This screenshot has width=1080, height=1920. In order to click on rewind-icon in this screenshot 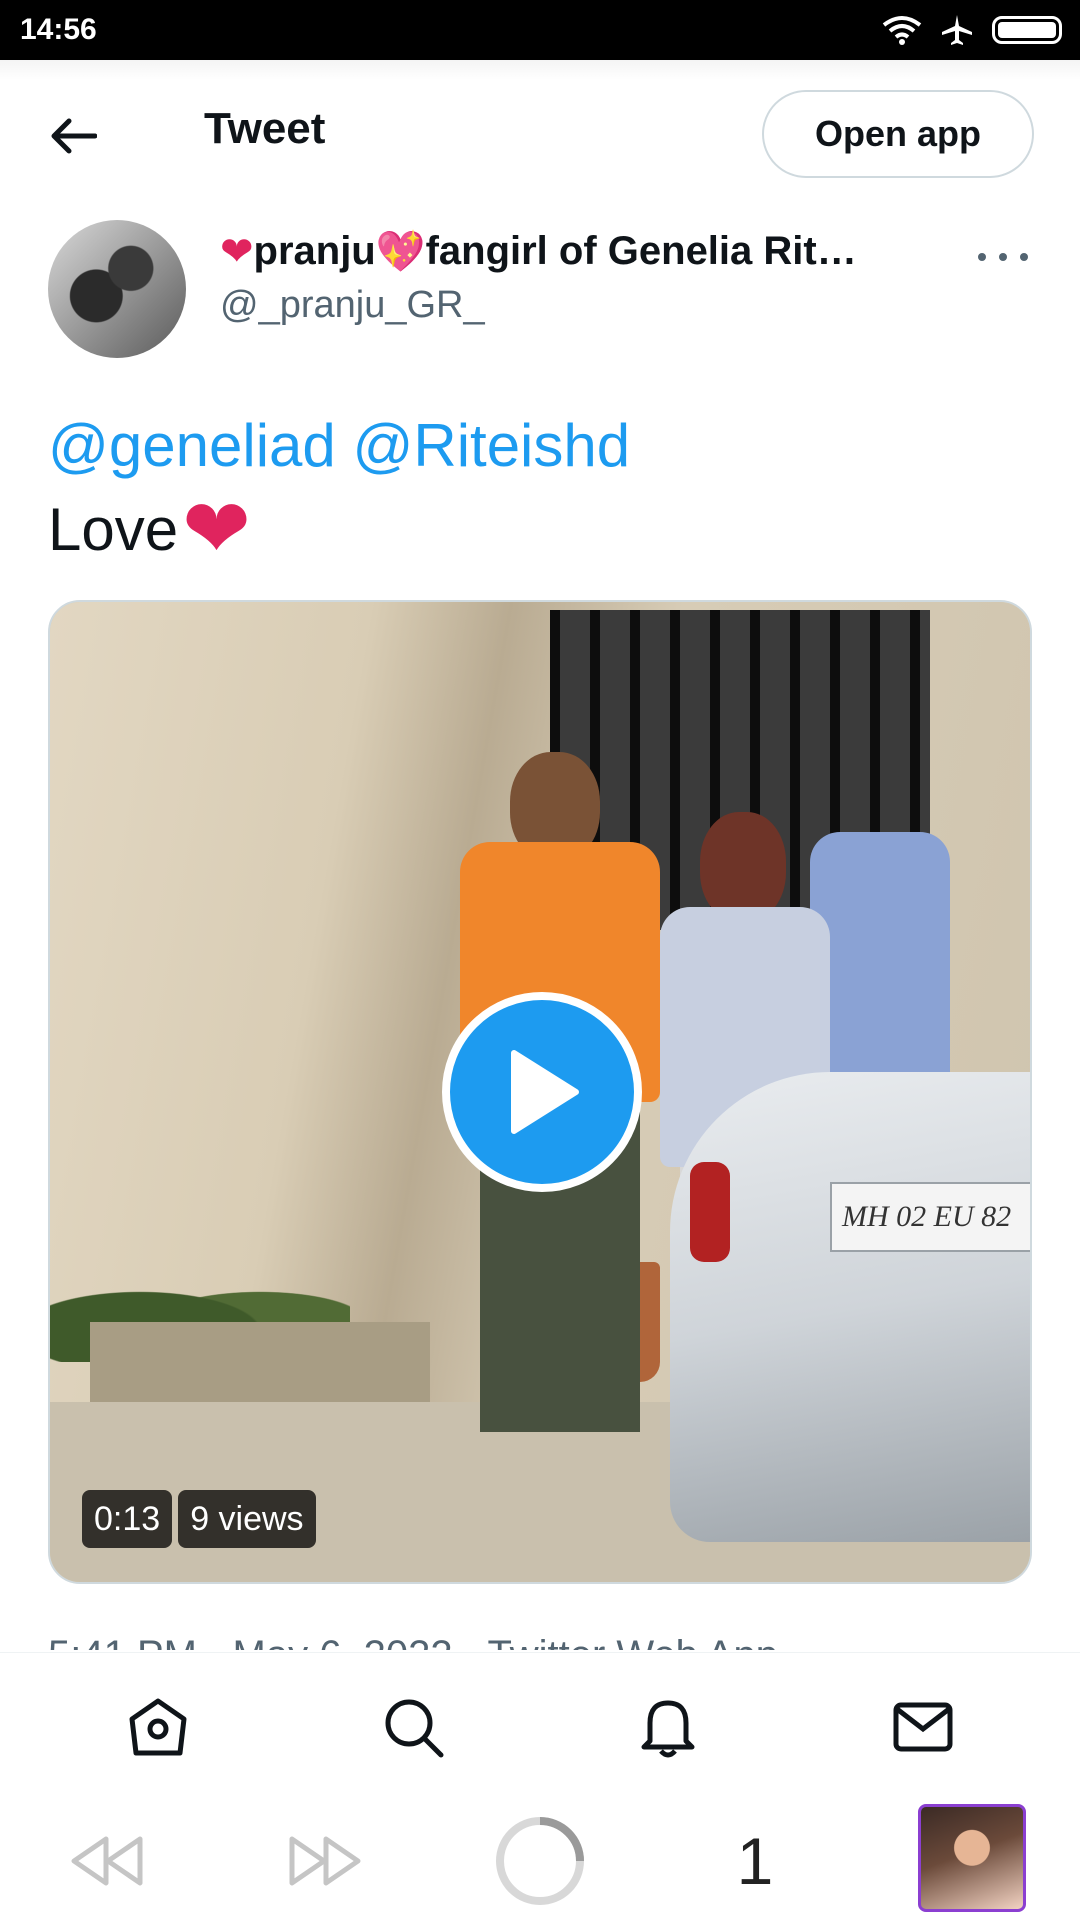, I will do `click(107, 1861)`.